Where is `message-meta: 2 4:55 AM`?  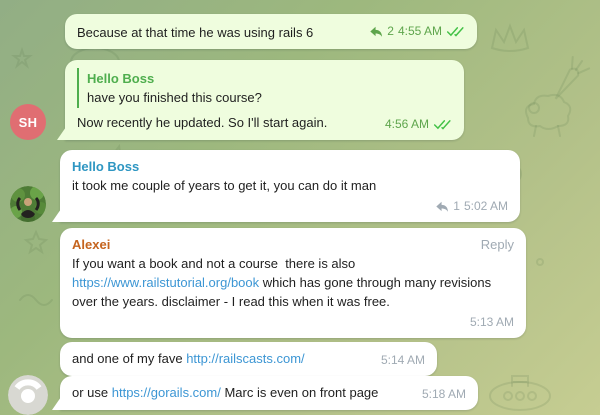
message-meta: 2 4:55 AM is located at coordinates (412, 31).